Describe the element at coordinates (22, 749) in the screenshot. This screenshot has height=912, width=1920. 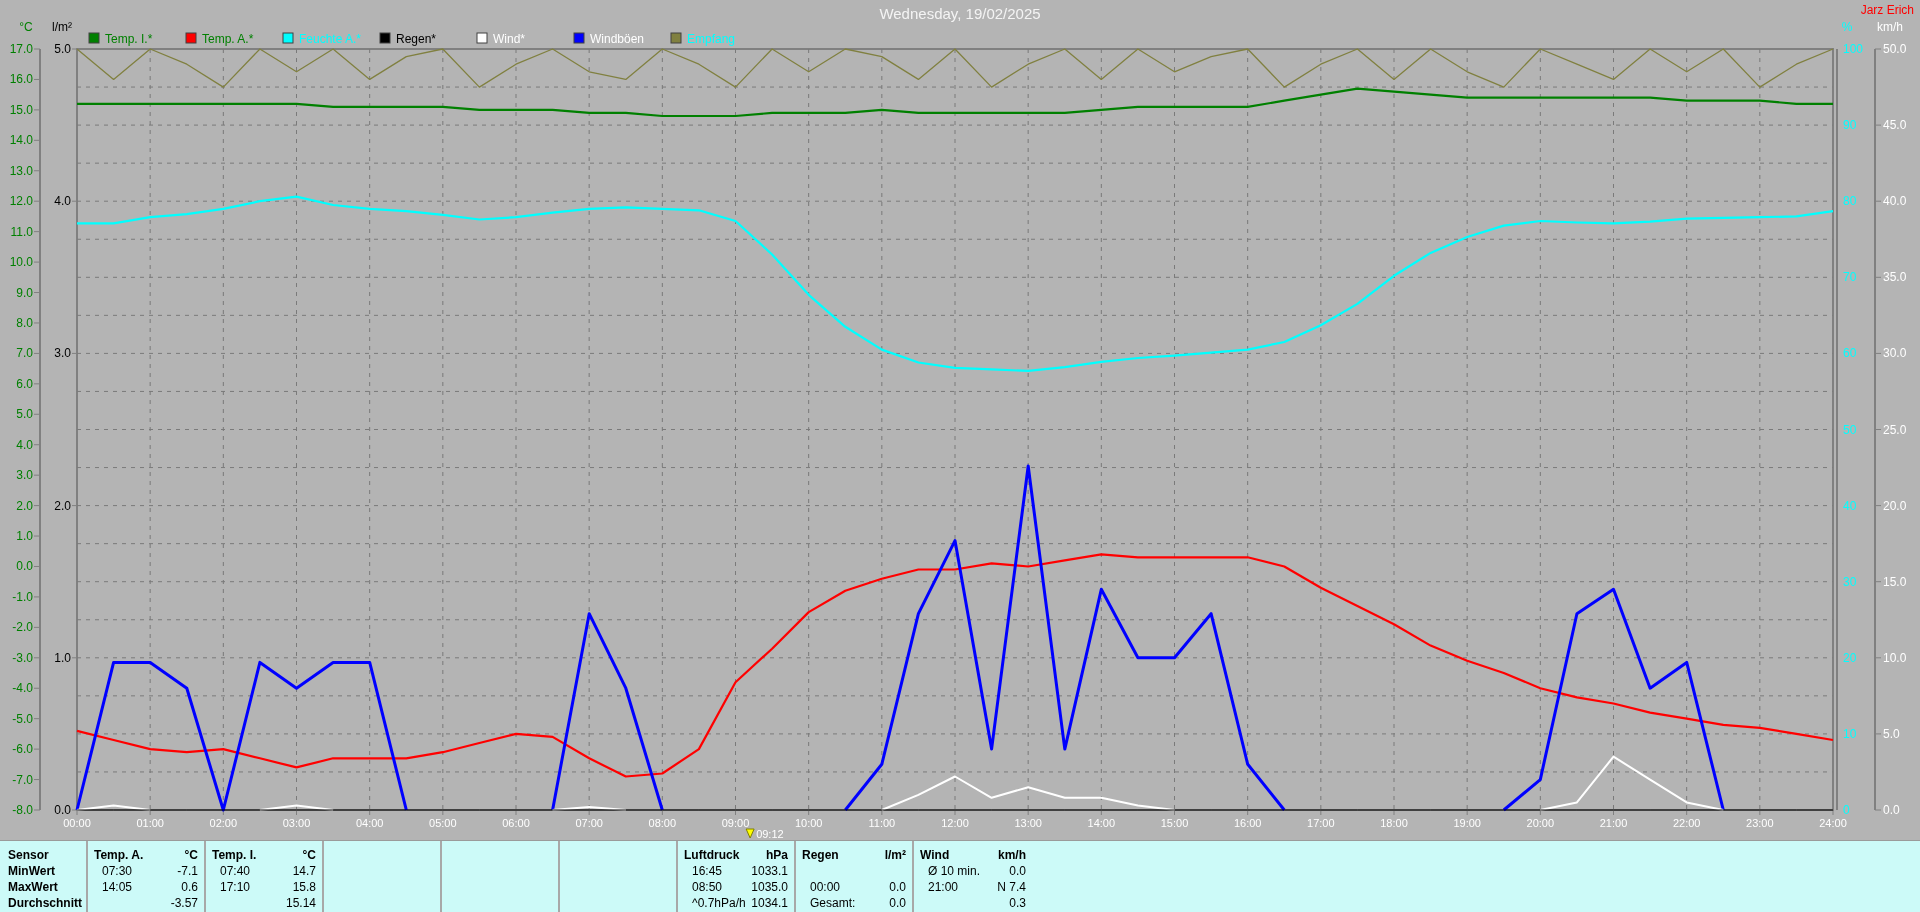
I see `tick-label: -6.0` at that location.